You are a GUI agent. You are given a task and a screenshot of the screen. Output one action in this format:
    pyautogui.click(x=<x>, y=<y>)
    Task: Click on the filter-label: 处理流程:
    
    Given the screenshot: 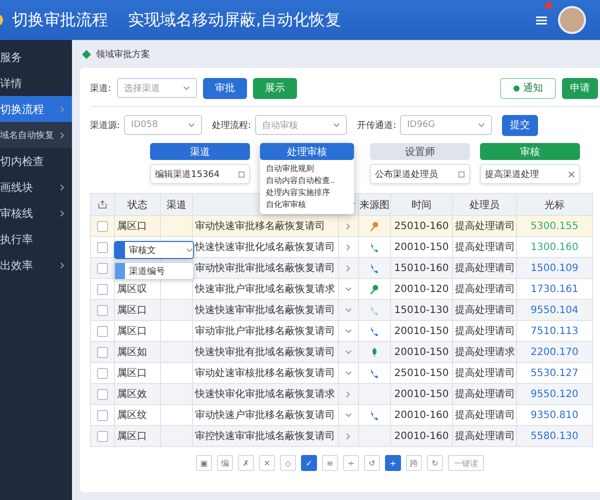 What is the action you would take?
    pyautogui.click(x=232, y=126)
    